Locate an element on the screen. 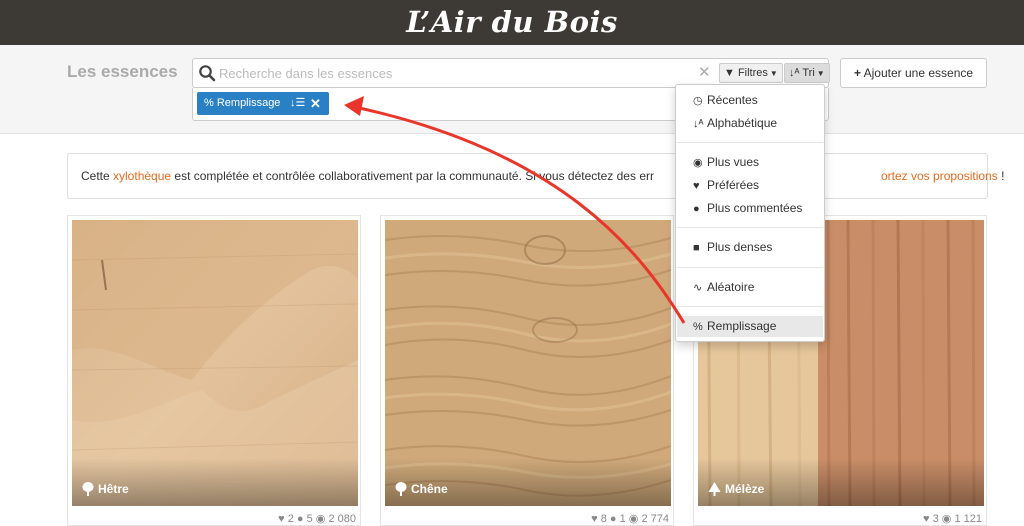 Image resolution: width=1024 pixels, height=526 pixels. search-input is located at coordinates (449, 73).